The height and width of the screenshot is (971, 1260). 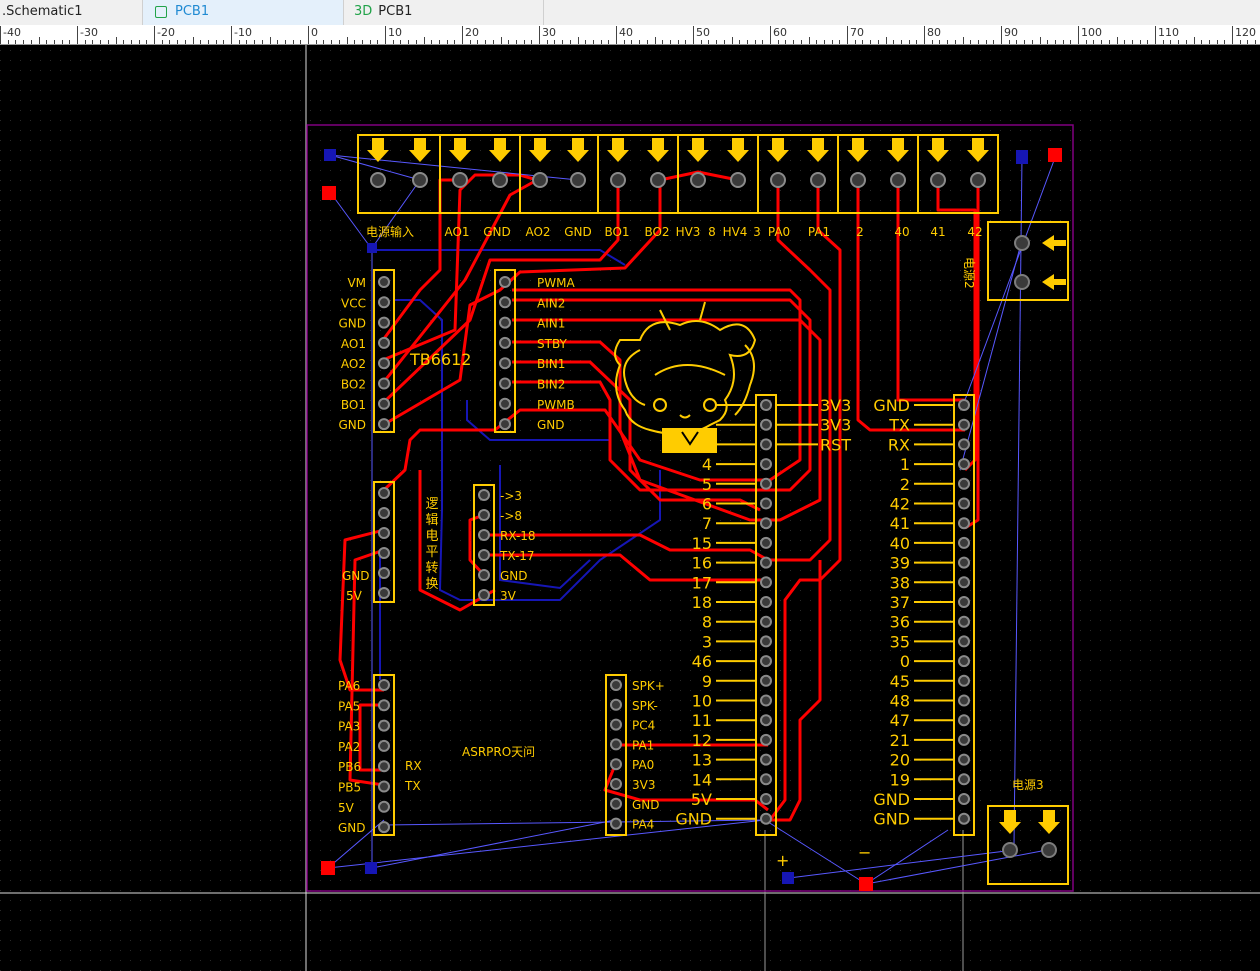 I want to click on esp32-right-pin-label: GND, so click(x=891, y=799).